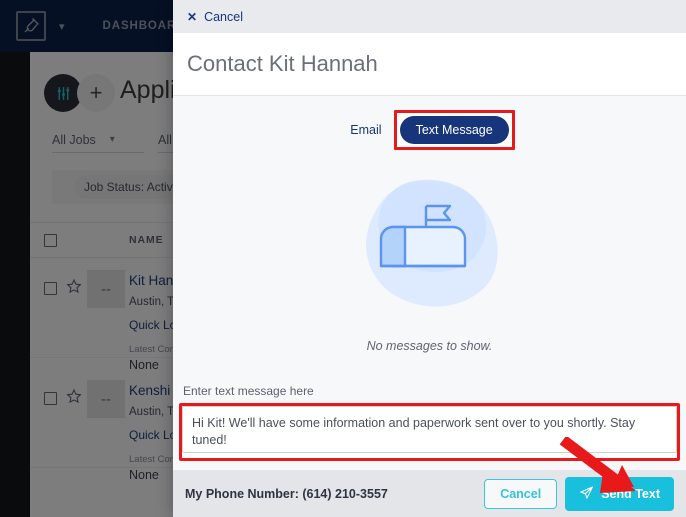  I want to click on modal-title: Contact Kit Hannah, so click(282, 63).